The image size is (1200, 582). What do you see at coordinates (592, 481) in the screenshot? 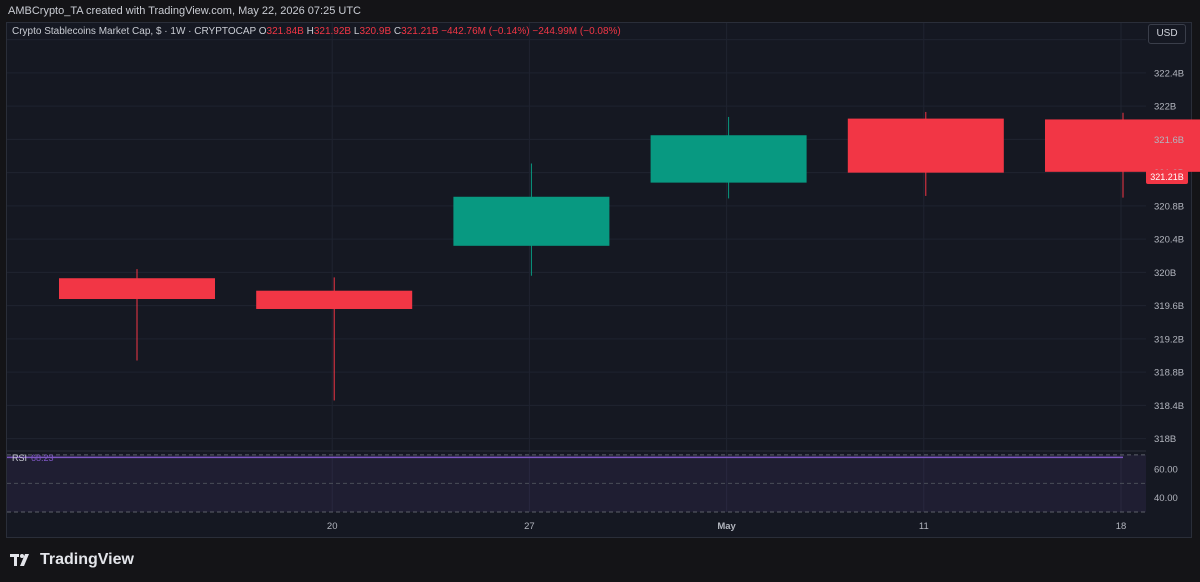
I see `rsi-pane: 60.00 40.00` at bounding box center [592, 481].